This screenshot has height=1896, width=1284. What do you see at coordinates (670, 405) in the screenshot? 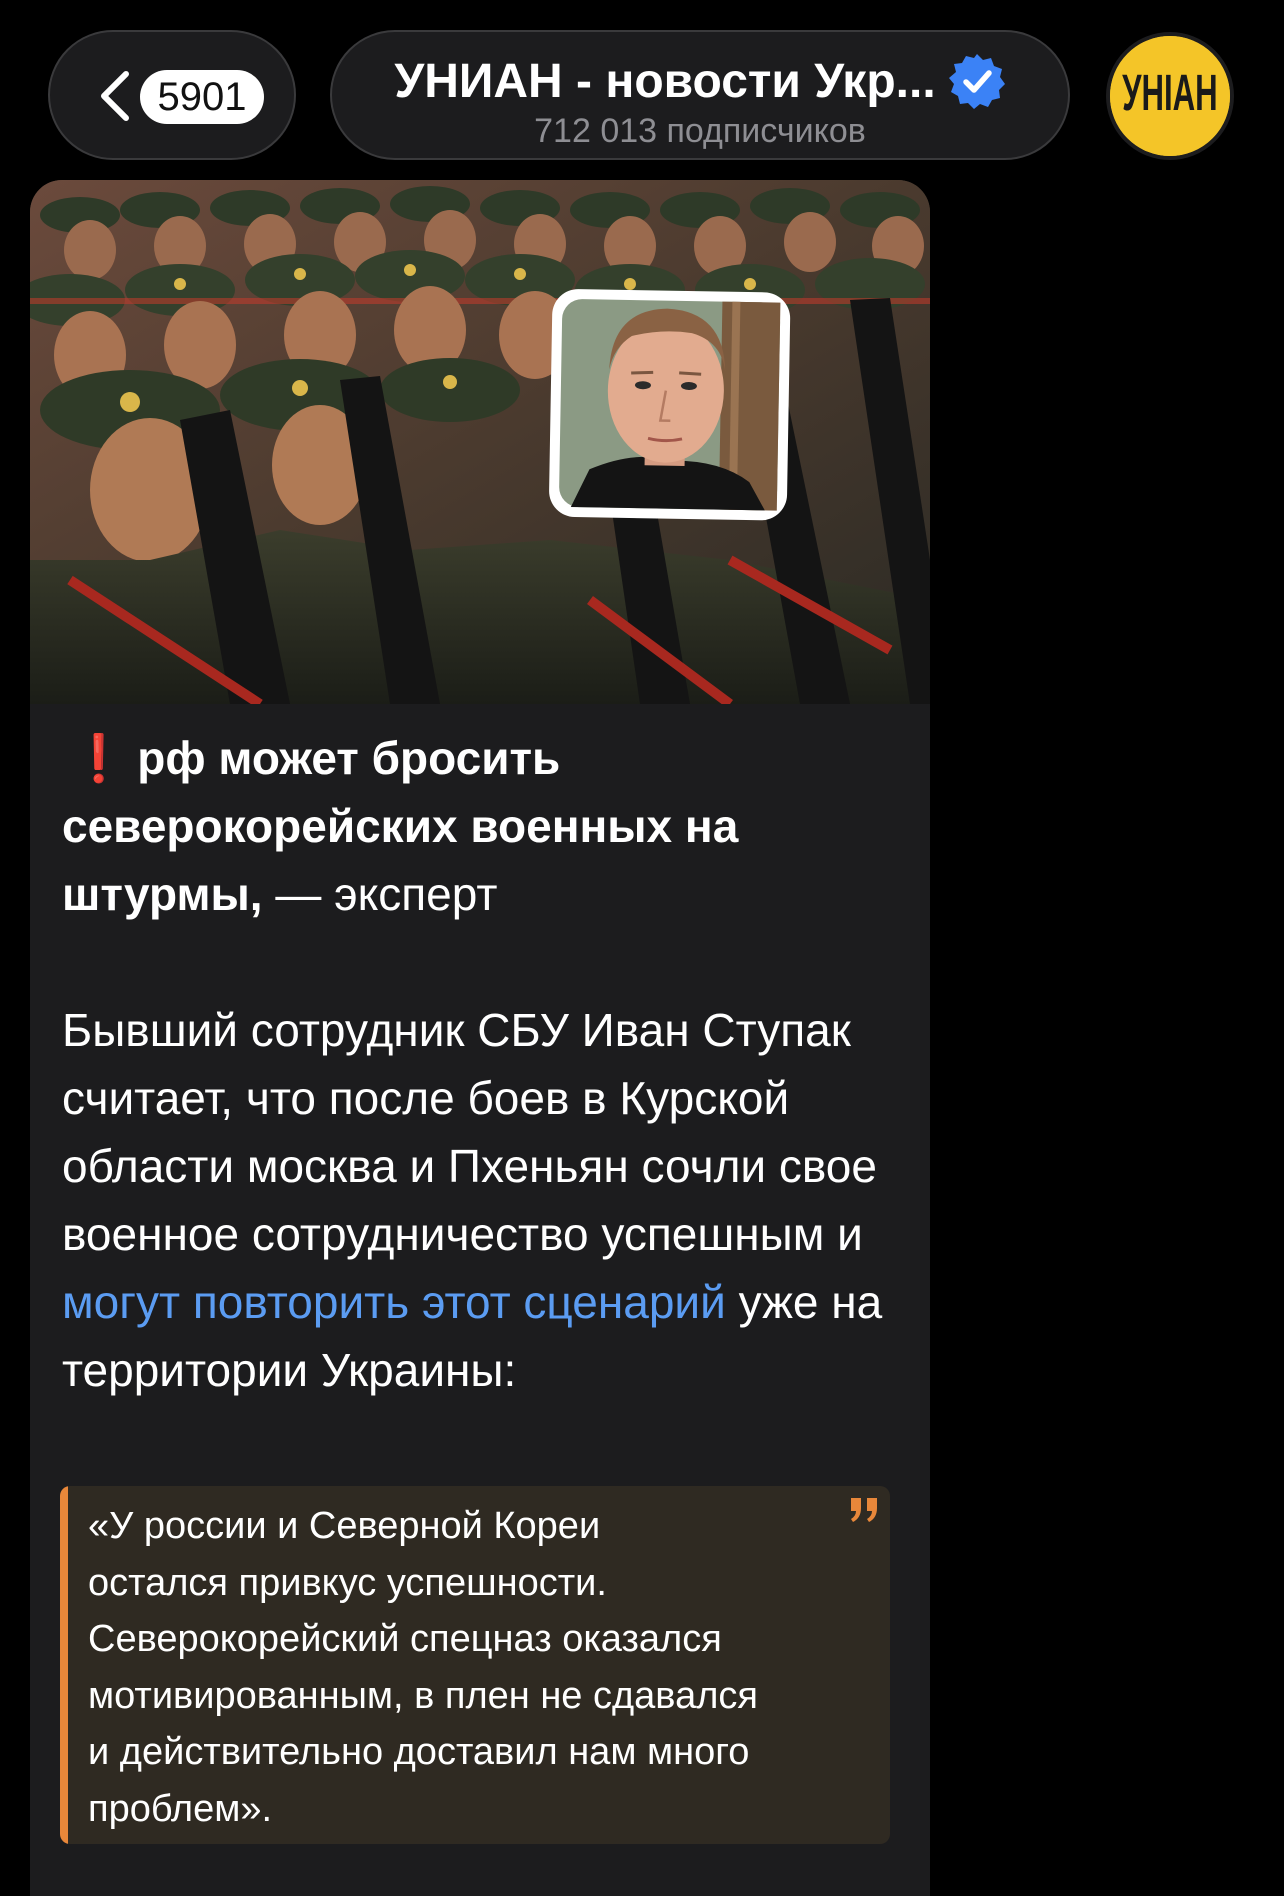
I see `expert-portrait` at bounding box center [670, 405].